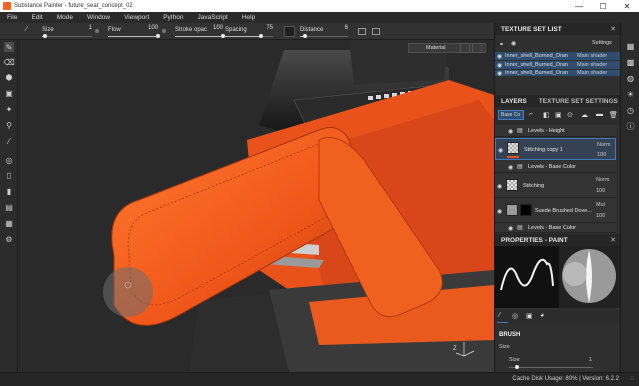  I want to click on size-track, so click(67, 35).